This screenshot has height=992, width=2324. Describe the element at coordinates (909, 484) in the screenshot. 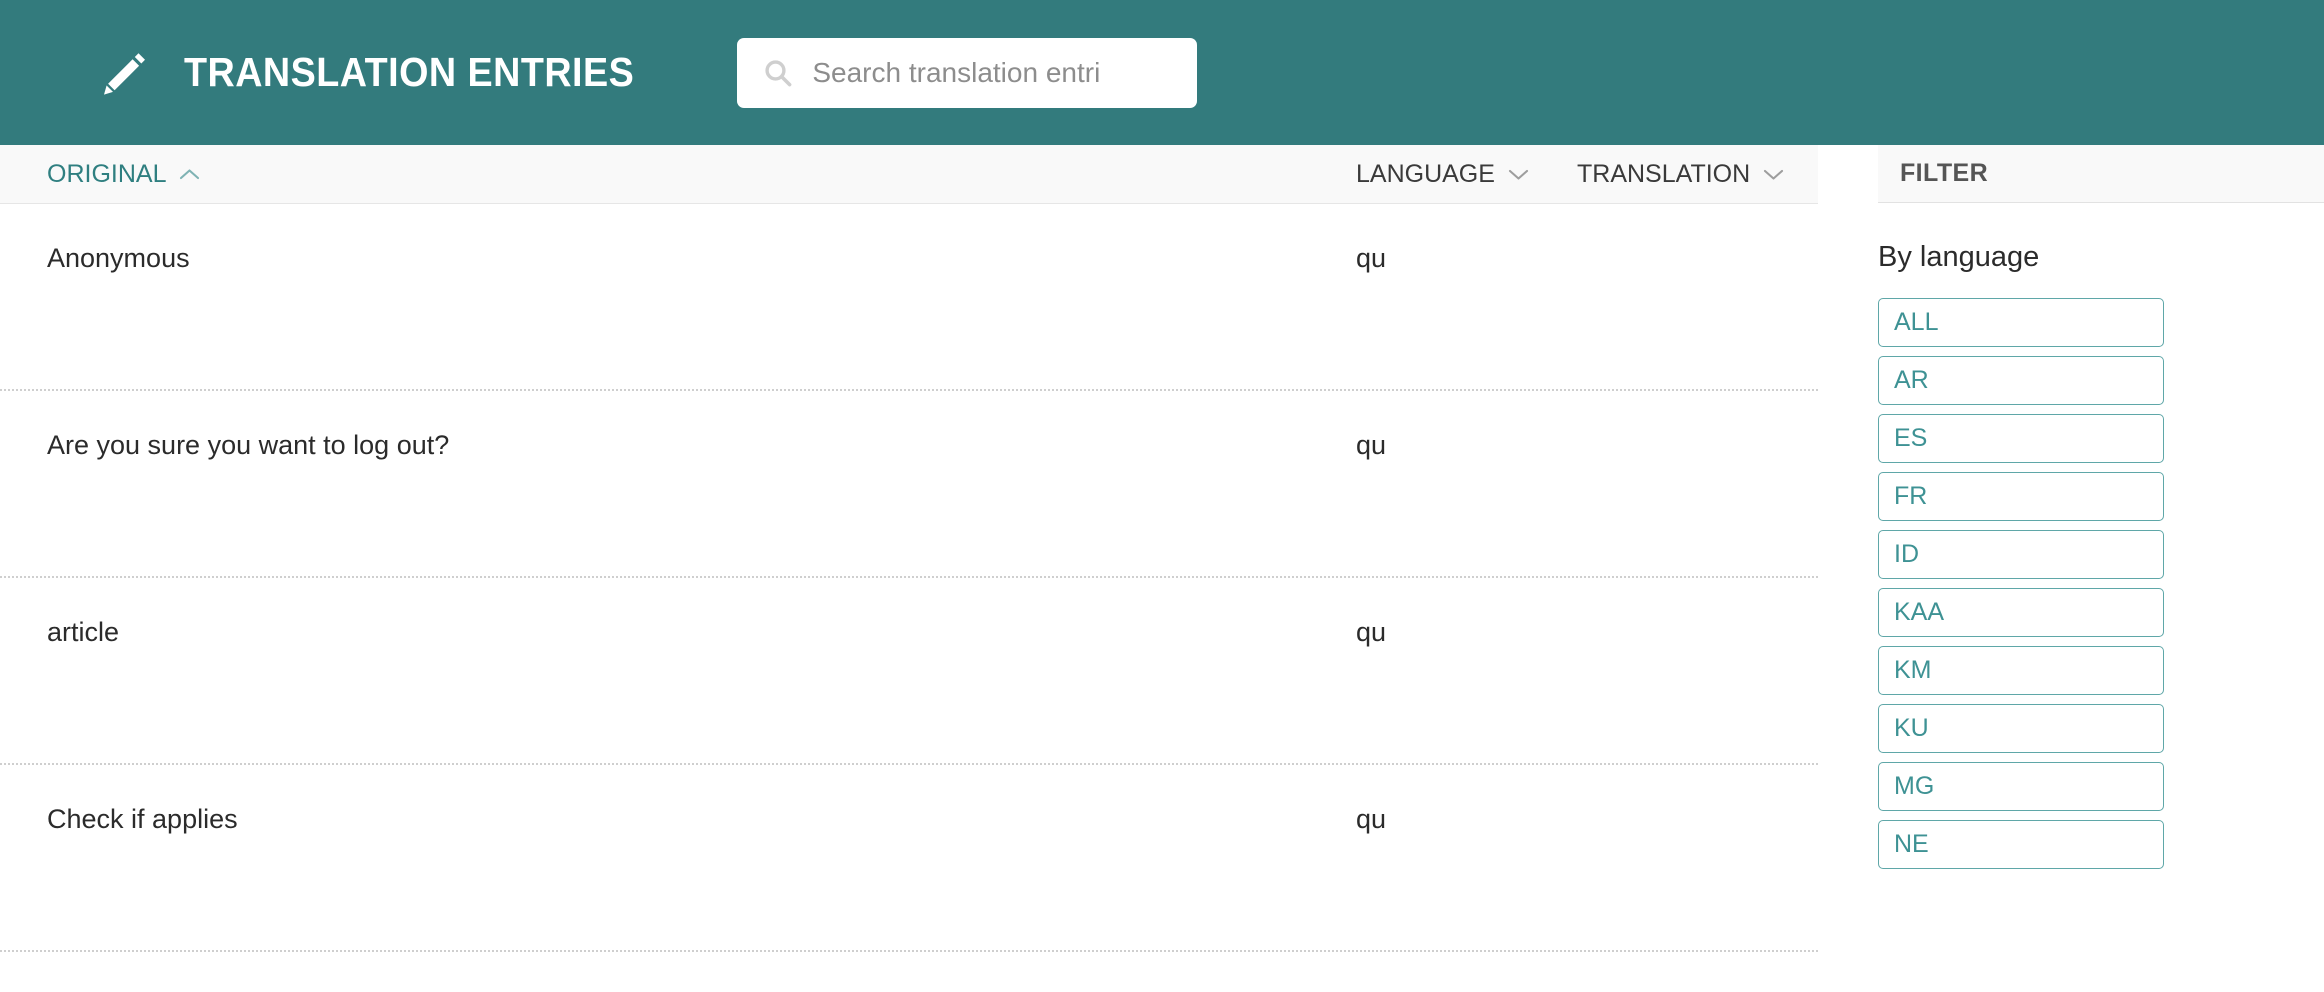

I see `table-row: Are you sure you want to log out? qu` at that location.